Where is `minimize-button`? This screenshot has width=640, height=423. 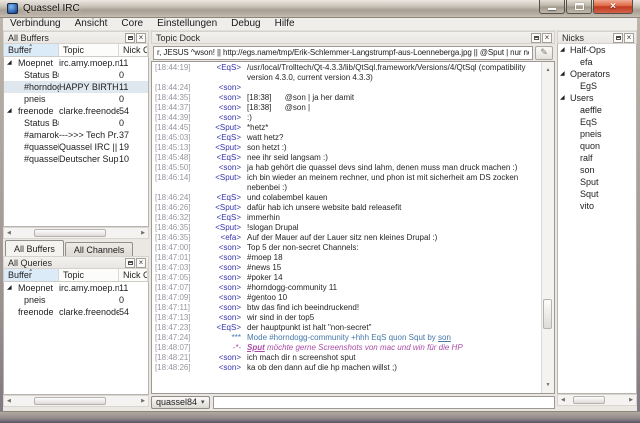 minimize-button is located at coordinates (552, 7).